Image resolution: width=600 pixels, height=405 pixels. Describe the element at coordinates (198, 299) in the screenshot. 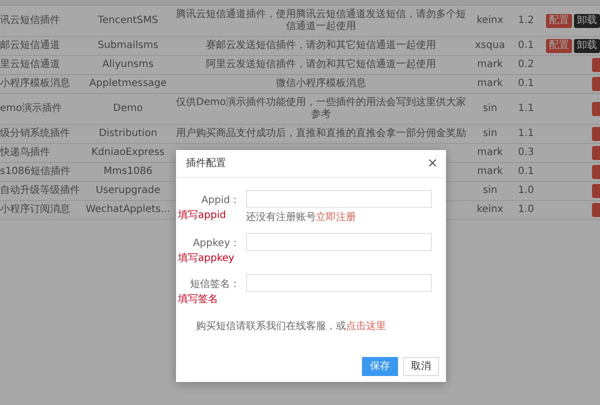

I see `annotation-text: 填写签名` at that location.